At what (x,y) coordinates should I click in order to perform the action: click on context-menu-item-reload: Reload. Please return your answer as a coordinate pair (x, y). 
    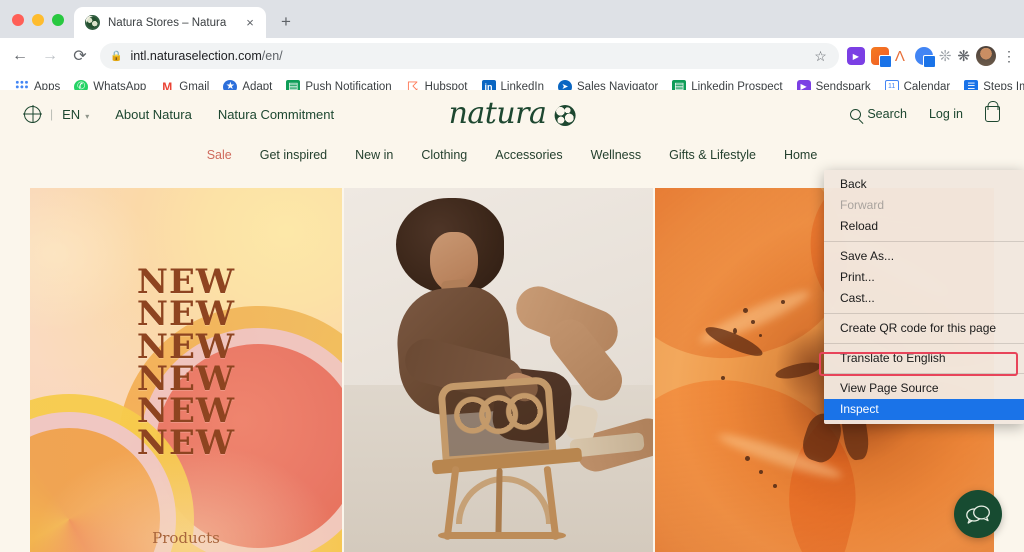
    Looking at the image, I should click on (924, 226).